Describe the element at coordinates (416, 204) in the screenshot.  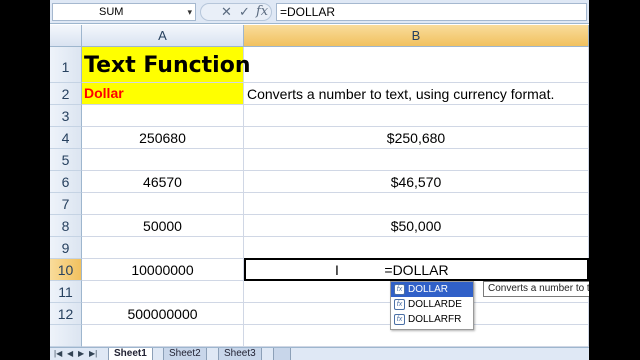
I see `cell-b7` at that location.